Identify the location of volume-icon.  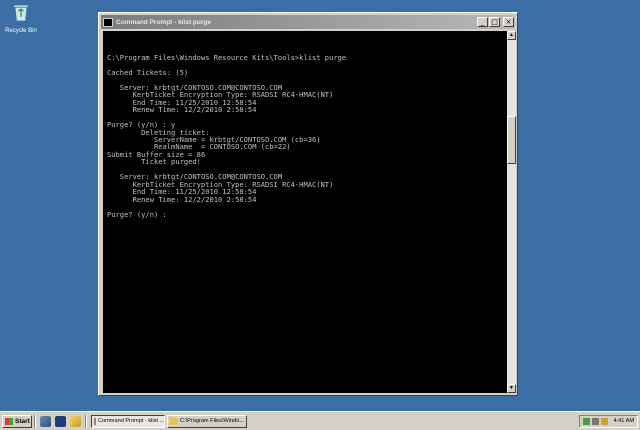
(596, 421).